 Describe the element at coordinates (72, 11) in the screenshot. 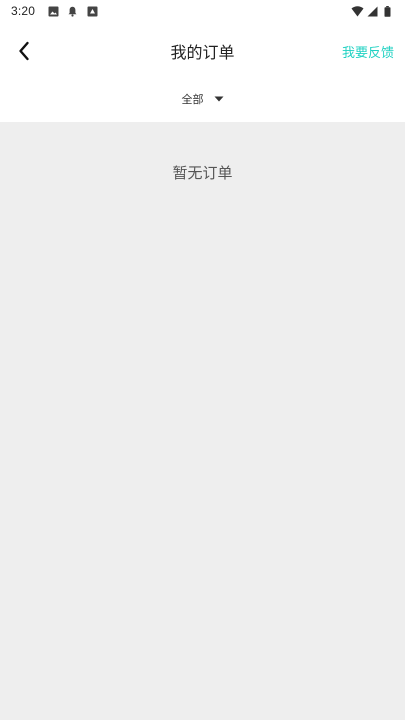

I see `notification-bell-icon` at that location.